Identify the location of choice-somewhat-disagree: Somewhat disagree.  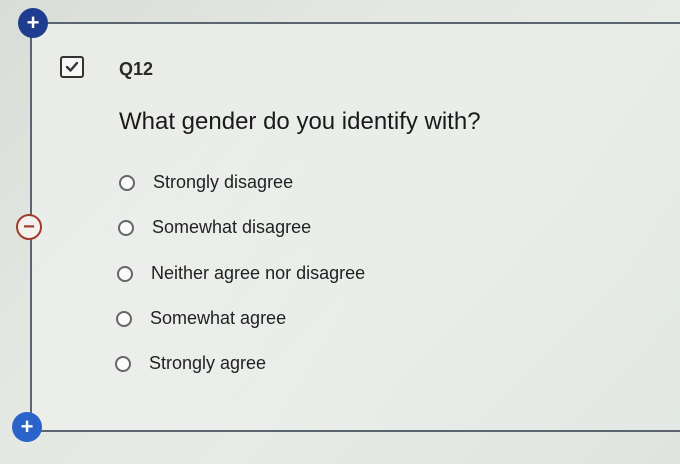
(214, 227).